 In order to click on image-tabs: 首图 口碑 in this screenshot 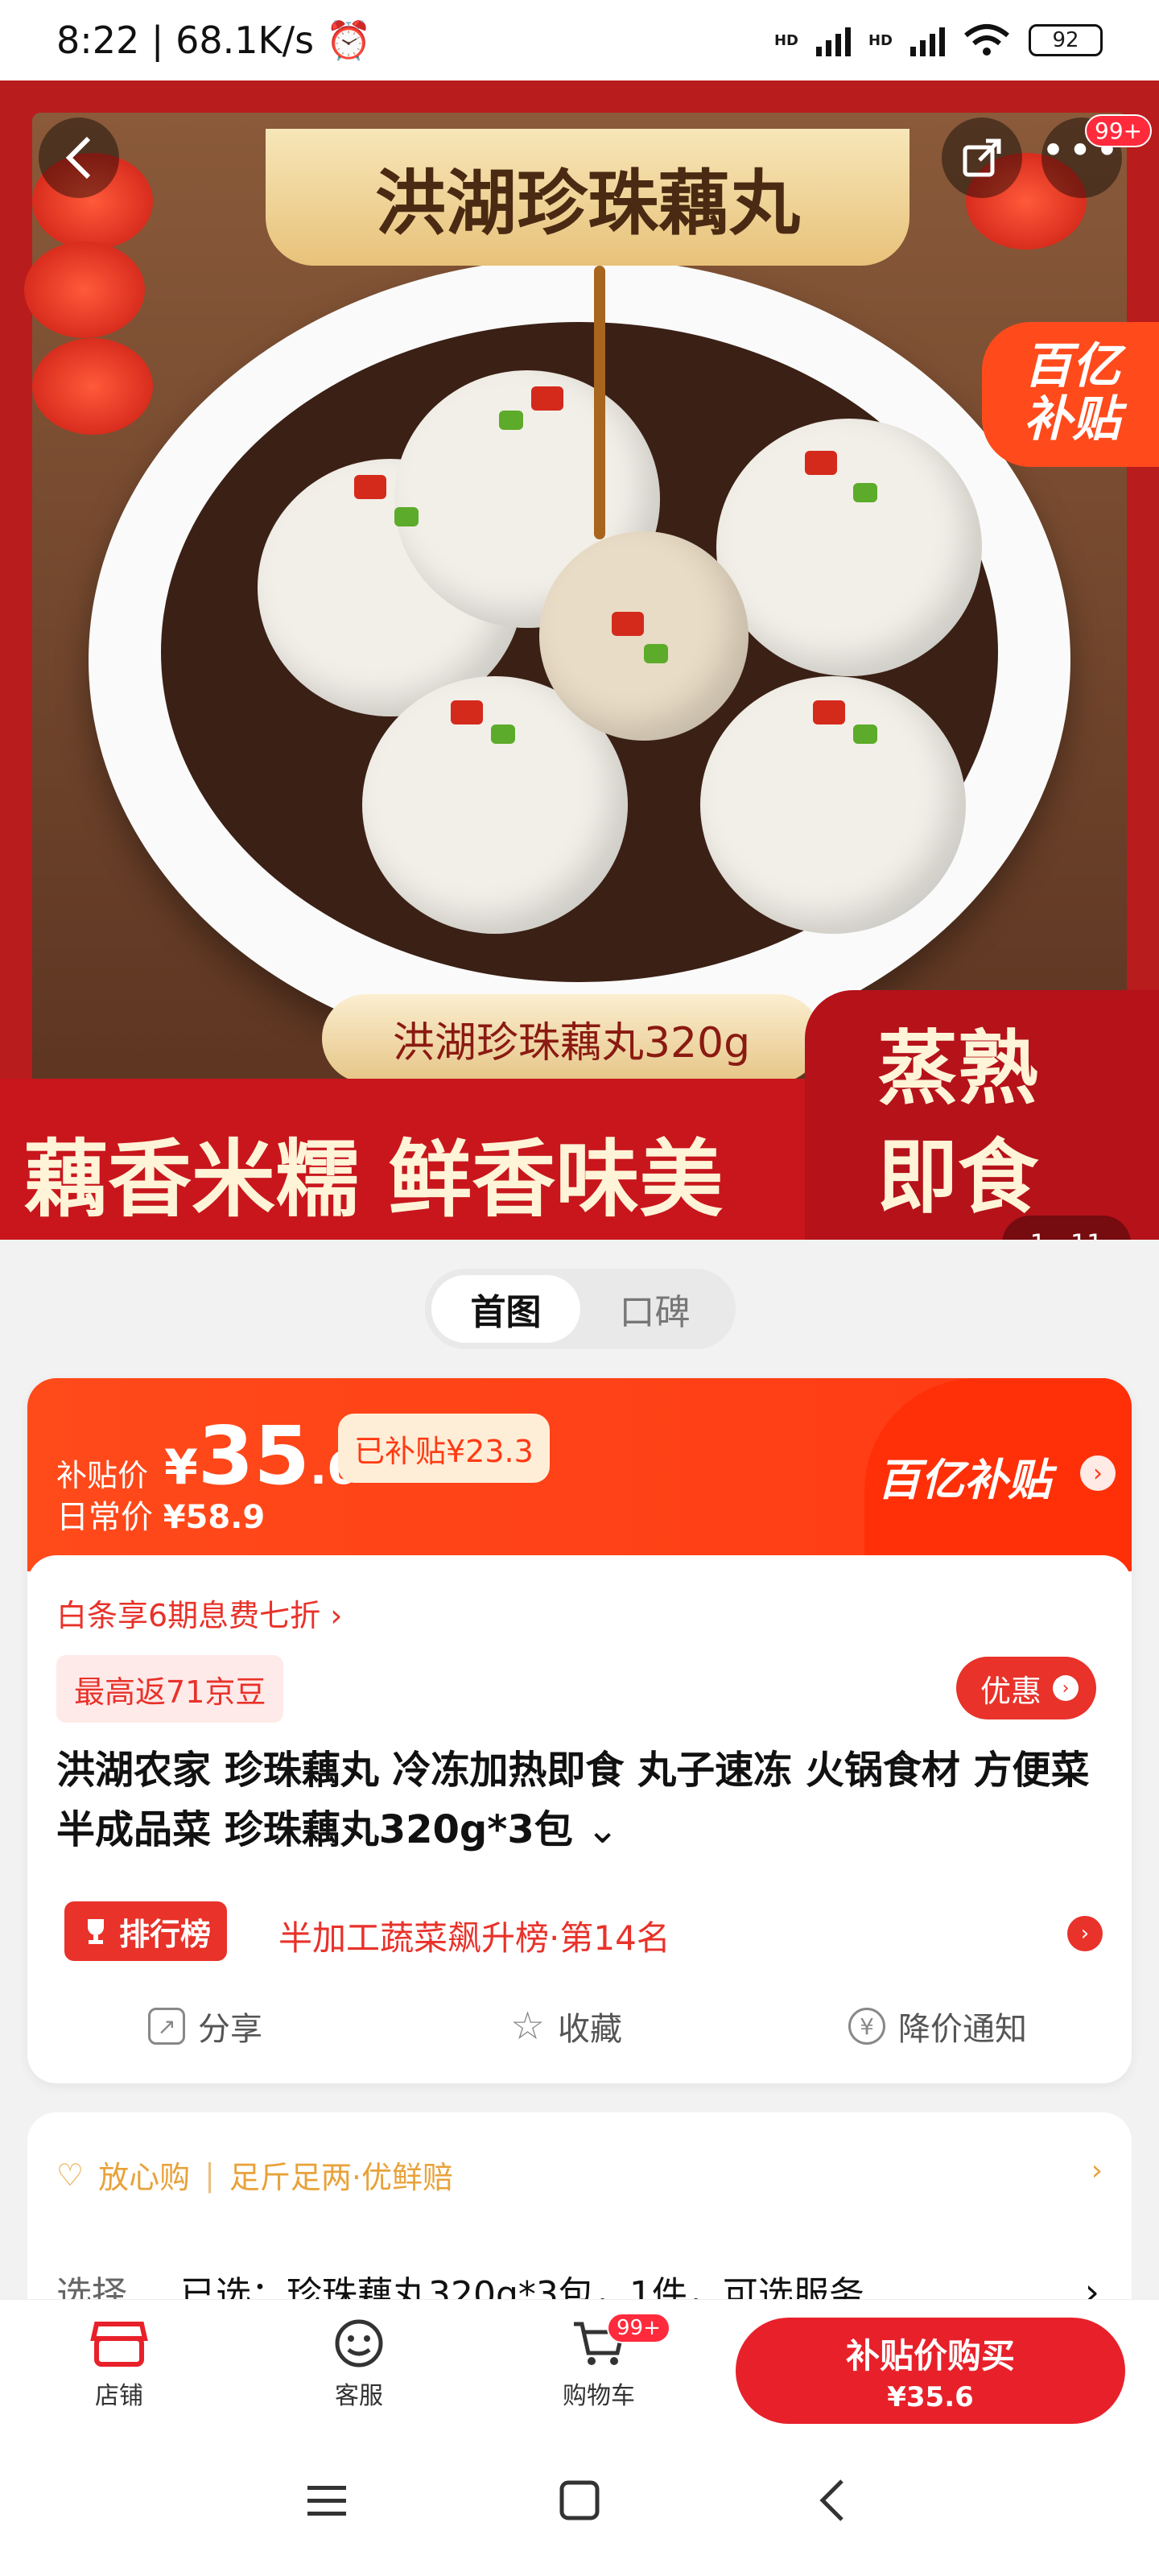, I will do `click(580, 1309)`.